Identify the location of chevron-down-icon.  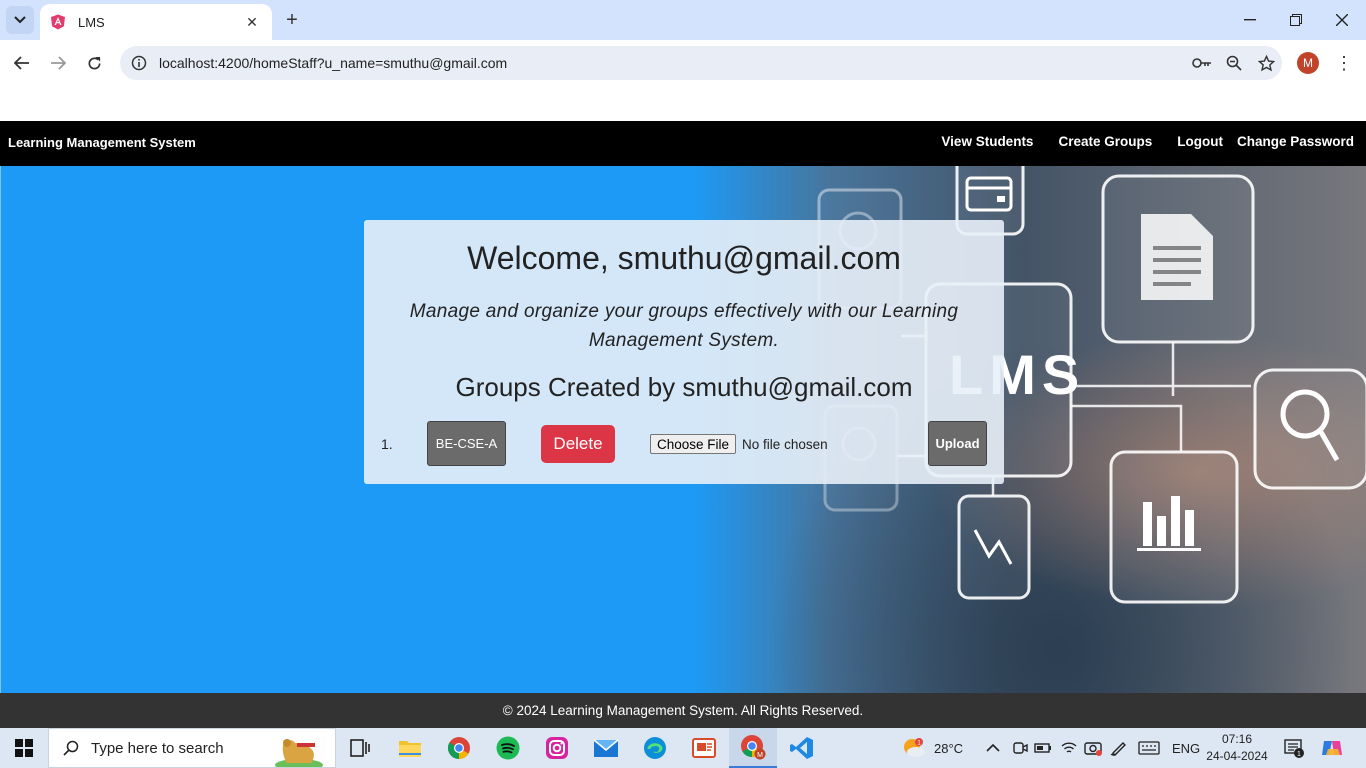
(20, 20).